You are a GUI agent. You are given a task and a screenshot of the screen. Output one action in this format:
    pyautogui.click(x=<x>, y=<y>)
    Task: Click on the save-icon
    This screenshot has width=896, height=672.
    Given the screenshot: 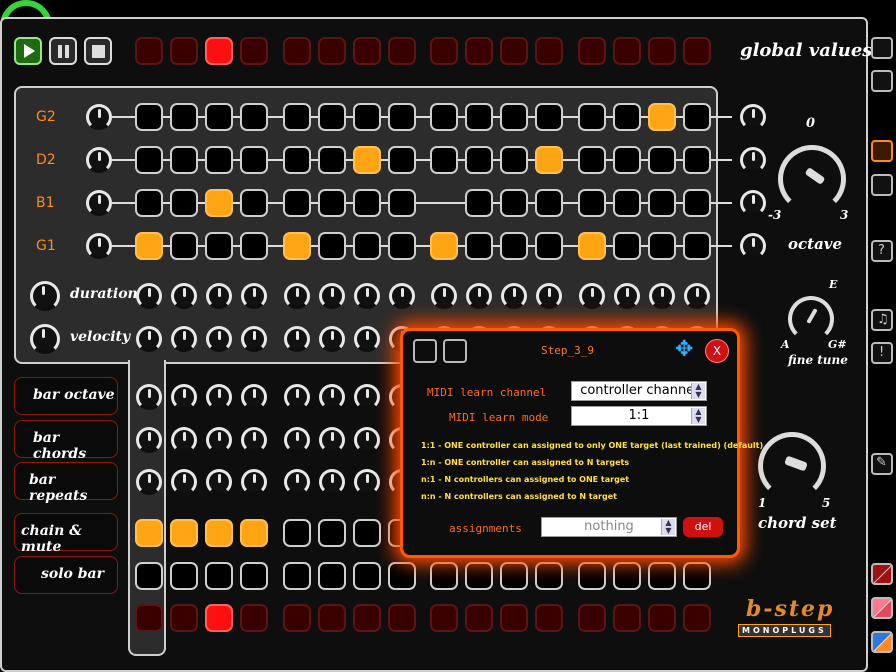 What is the action you would take?
    pyautogui.click(x=882, y=81)
    